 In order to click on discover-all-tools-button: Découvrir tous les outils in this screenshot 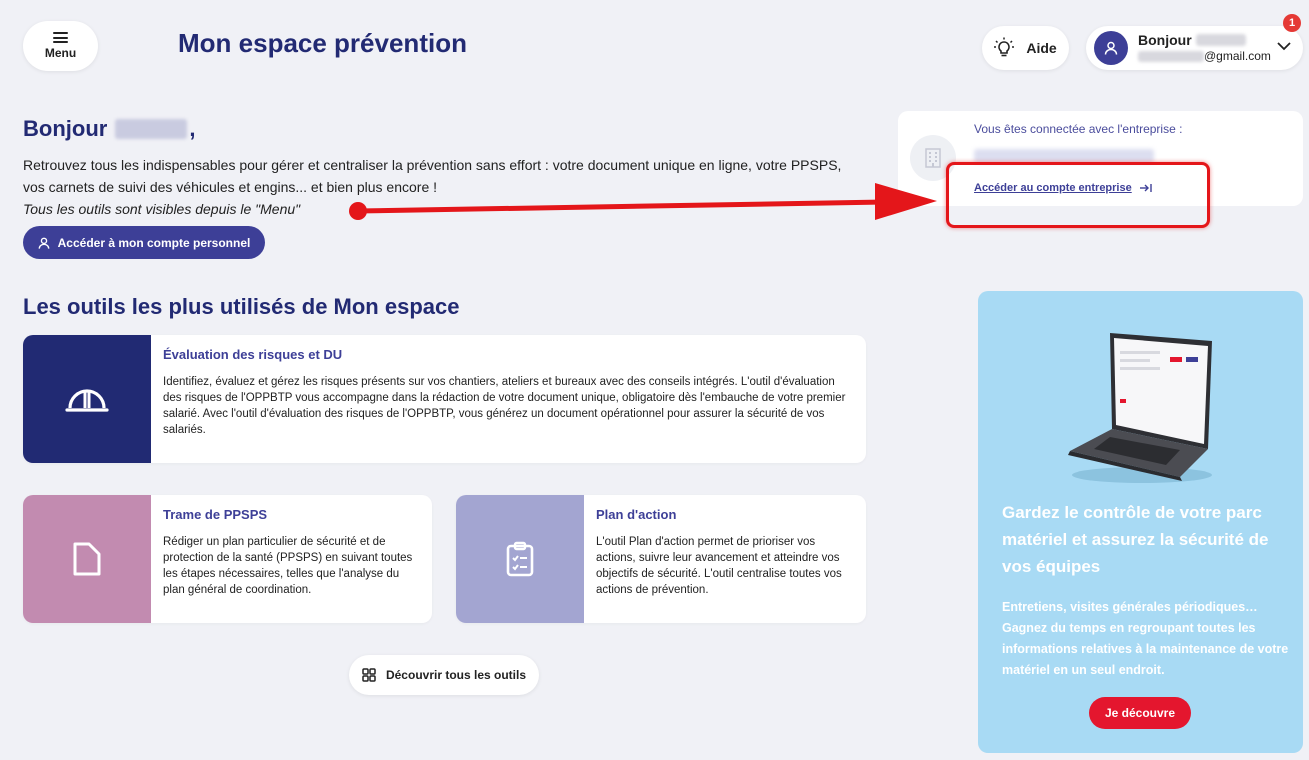, I will do `click(444, 675)`.